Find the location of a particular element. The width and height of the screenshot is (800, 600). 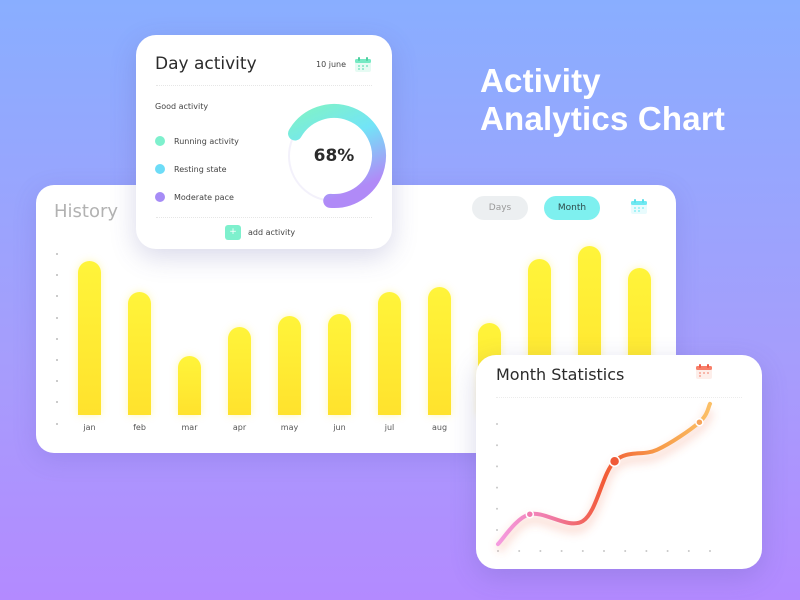

x-tick-label: jun is located at coordinates (339, 427).